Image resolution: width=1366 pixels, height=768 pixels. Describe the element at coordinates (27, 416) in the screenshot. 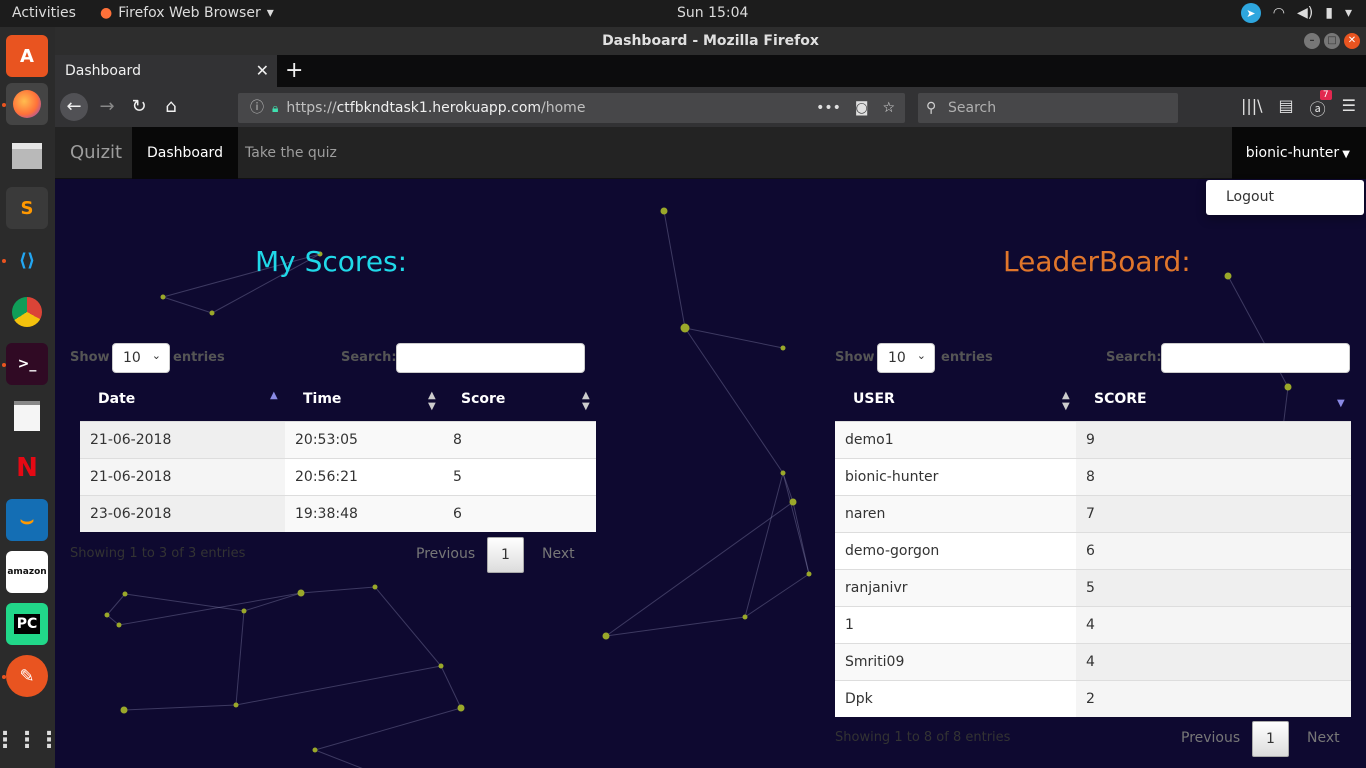

I see `text-editor-icon` at that location.